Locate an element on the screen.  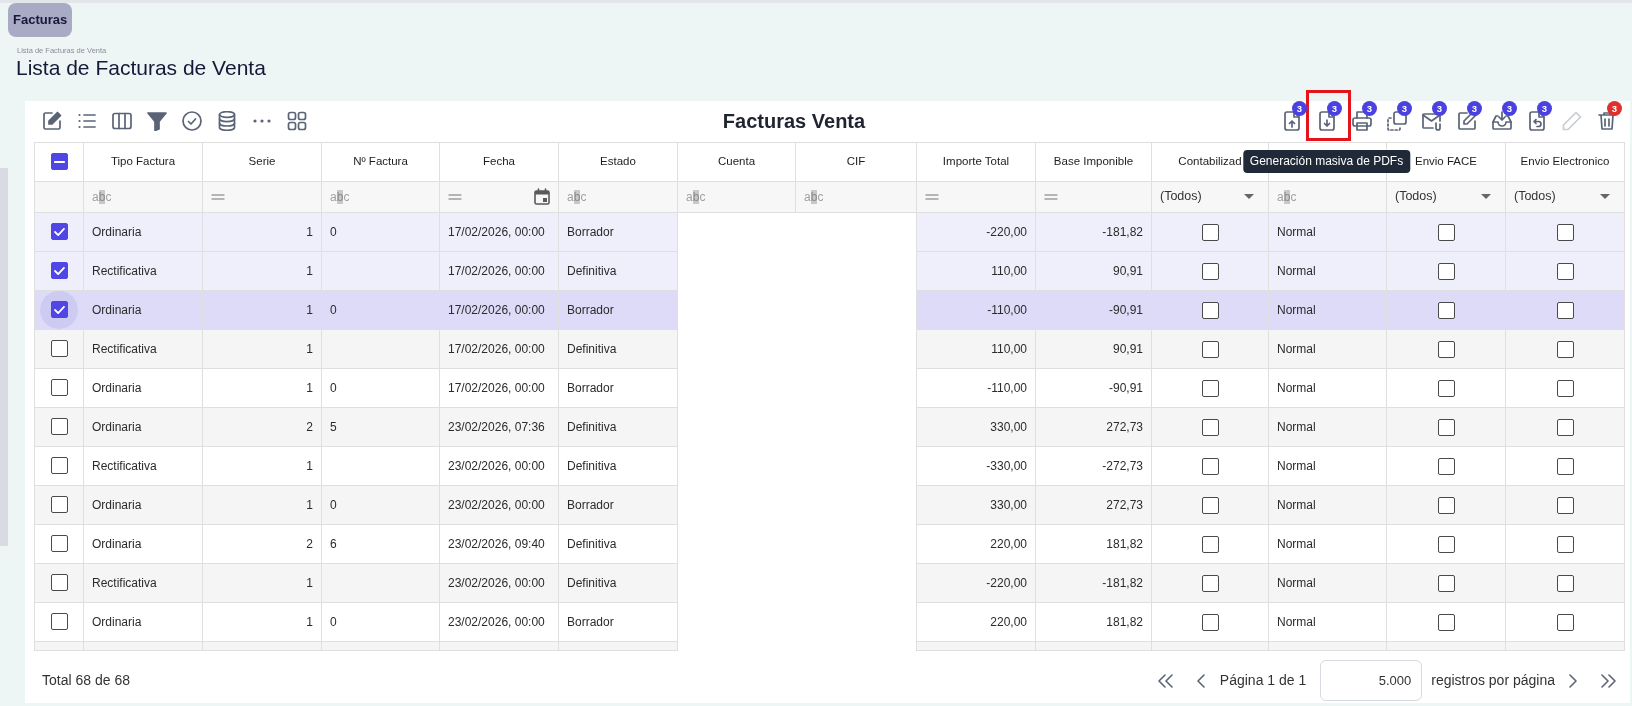
select-all-checkbox is located at coordinates (59, 162).